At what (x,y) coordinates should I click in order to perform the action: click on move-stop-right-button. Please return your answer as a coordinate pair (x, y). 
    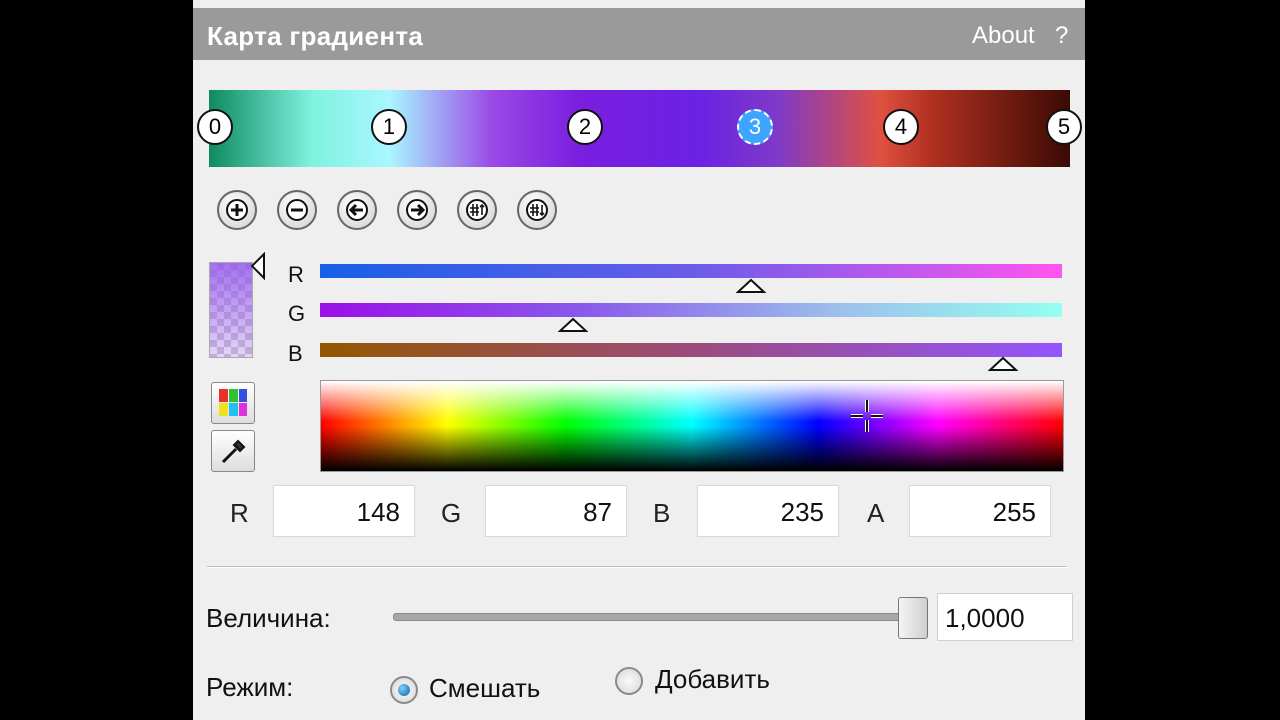
    Looking at the image, I should click on (417, 210).